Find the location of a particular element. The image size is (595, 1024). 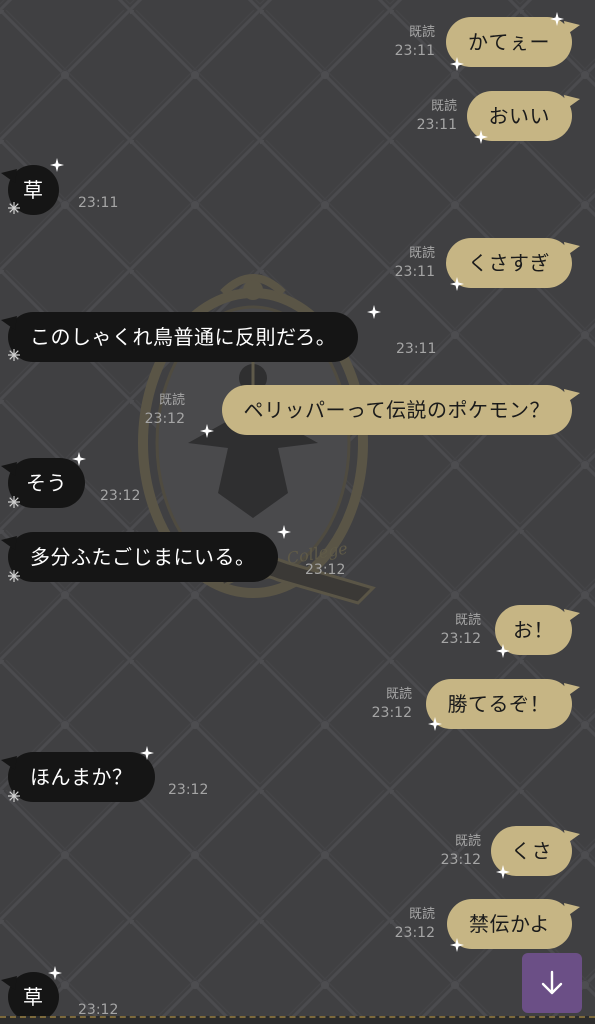

message-text: ほんまか？ is located at coordinates (81, 777).